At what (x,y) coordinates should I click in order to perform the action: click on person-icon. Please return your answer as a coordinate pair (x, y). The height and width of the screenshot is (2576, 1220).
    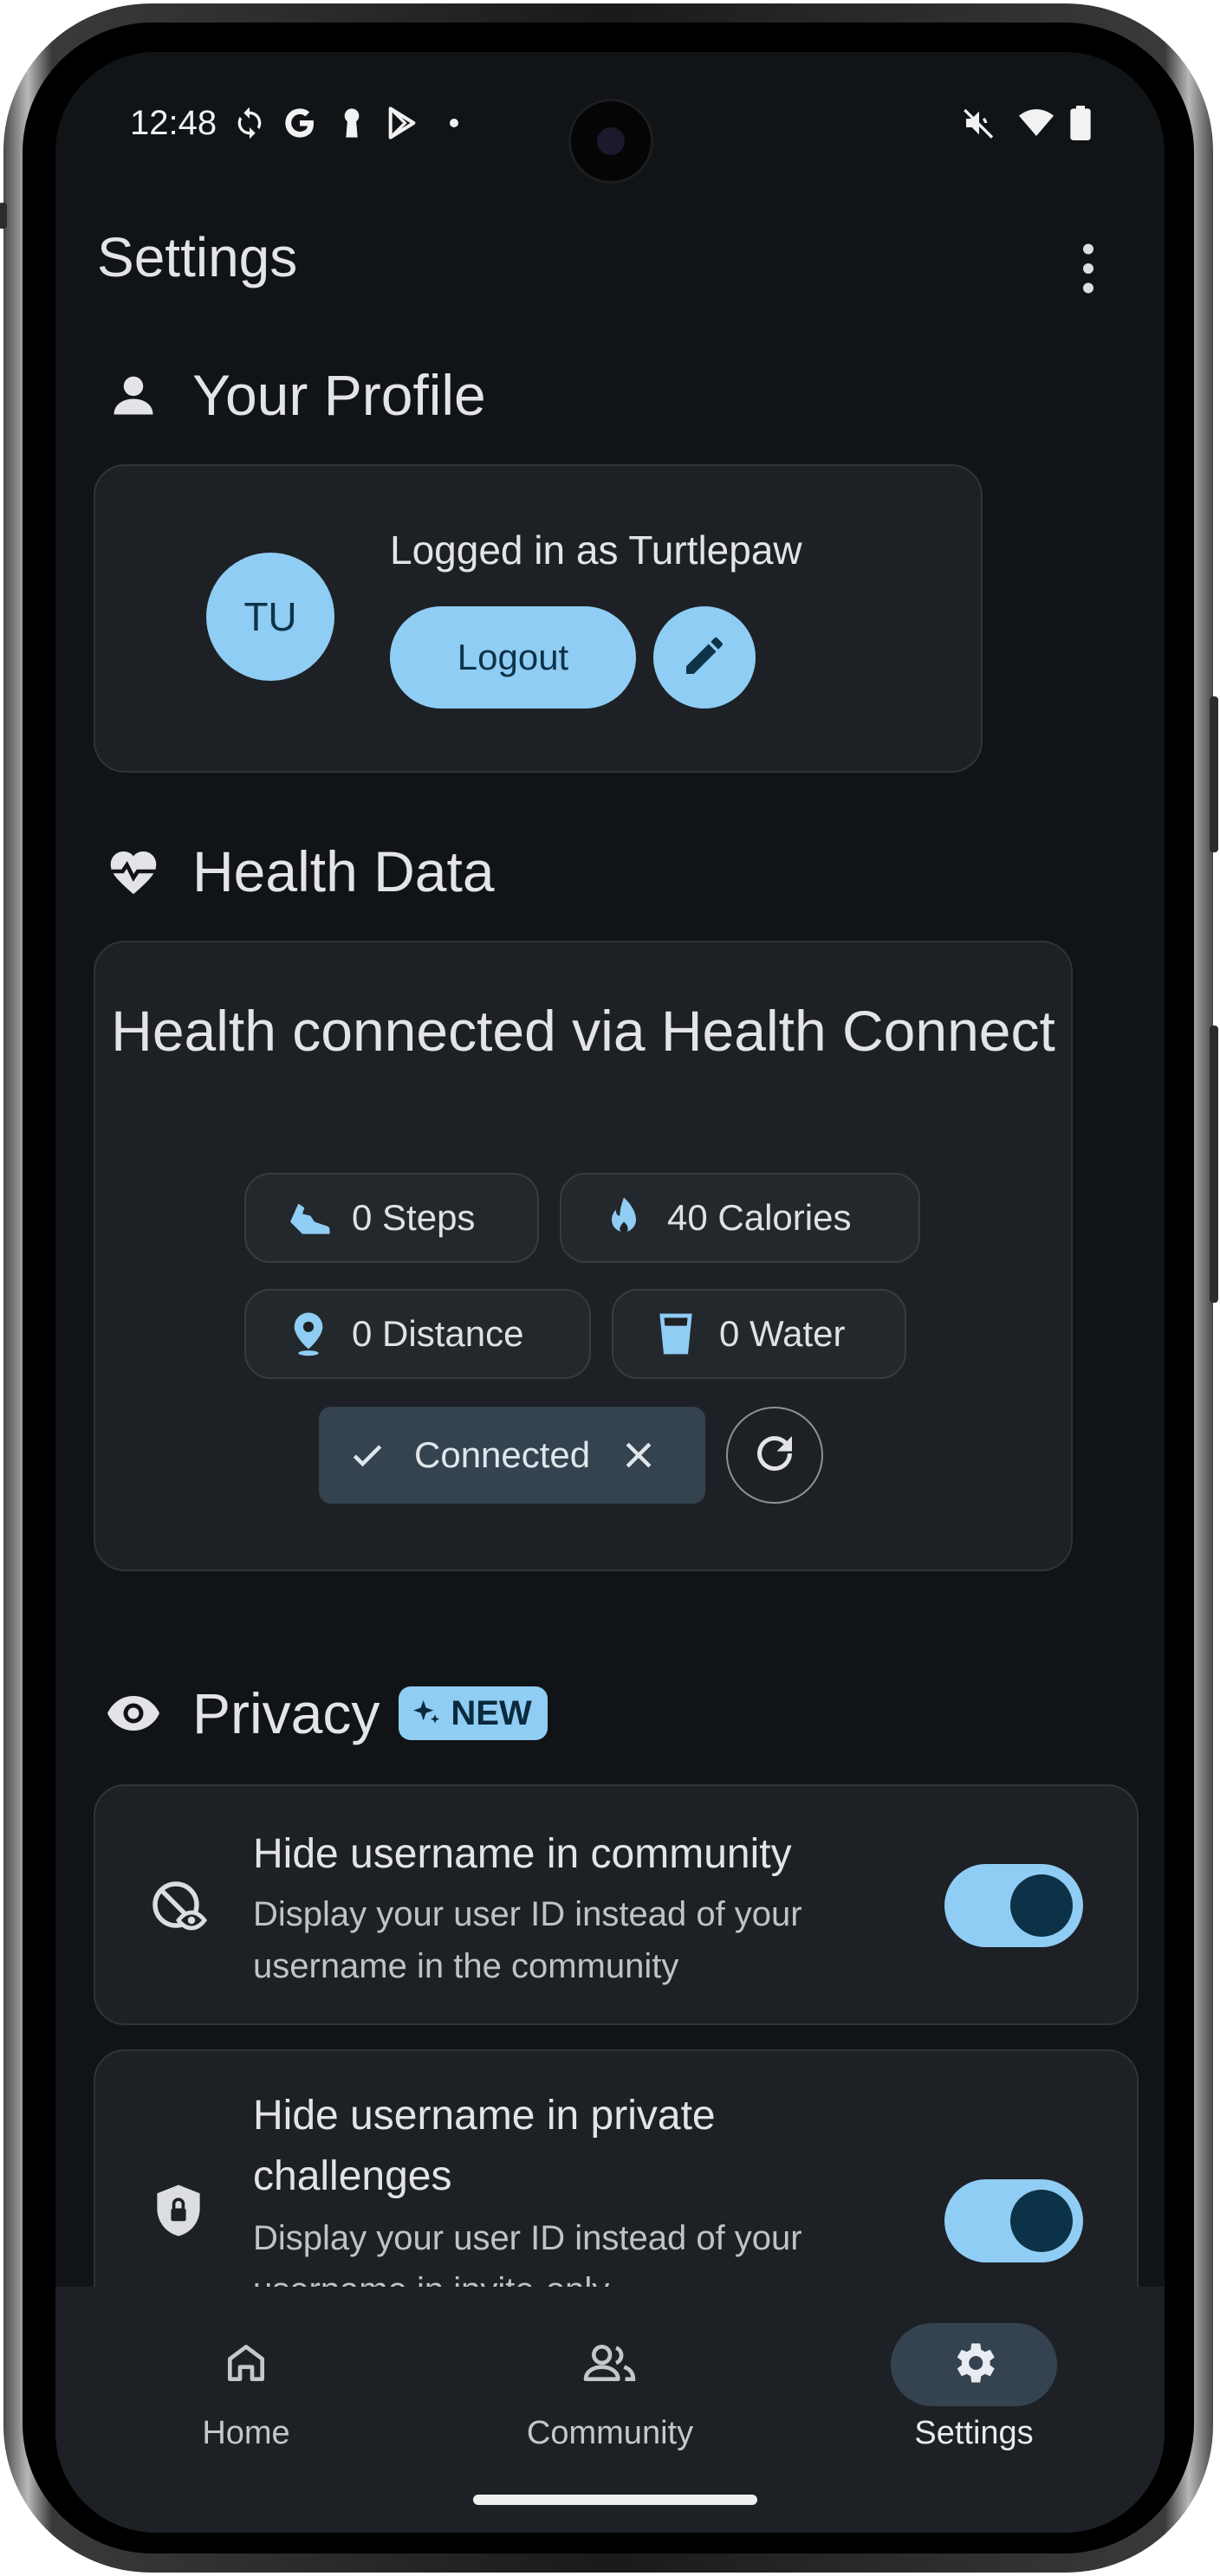
    Looking at the image, I should click on (133, 395).